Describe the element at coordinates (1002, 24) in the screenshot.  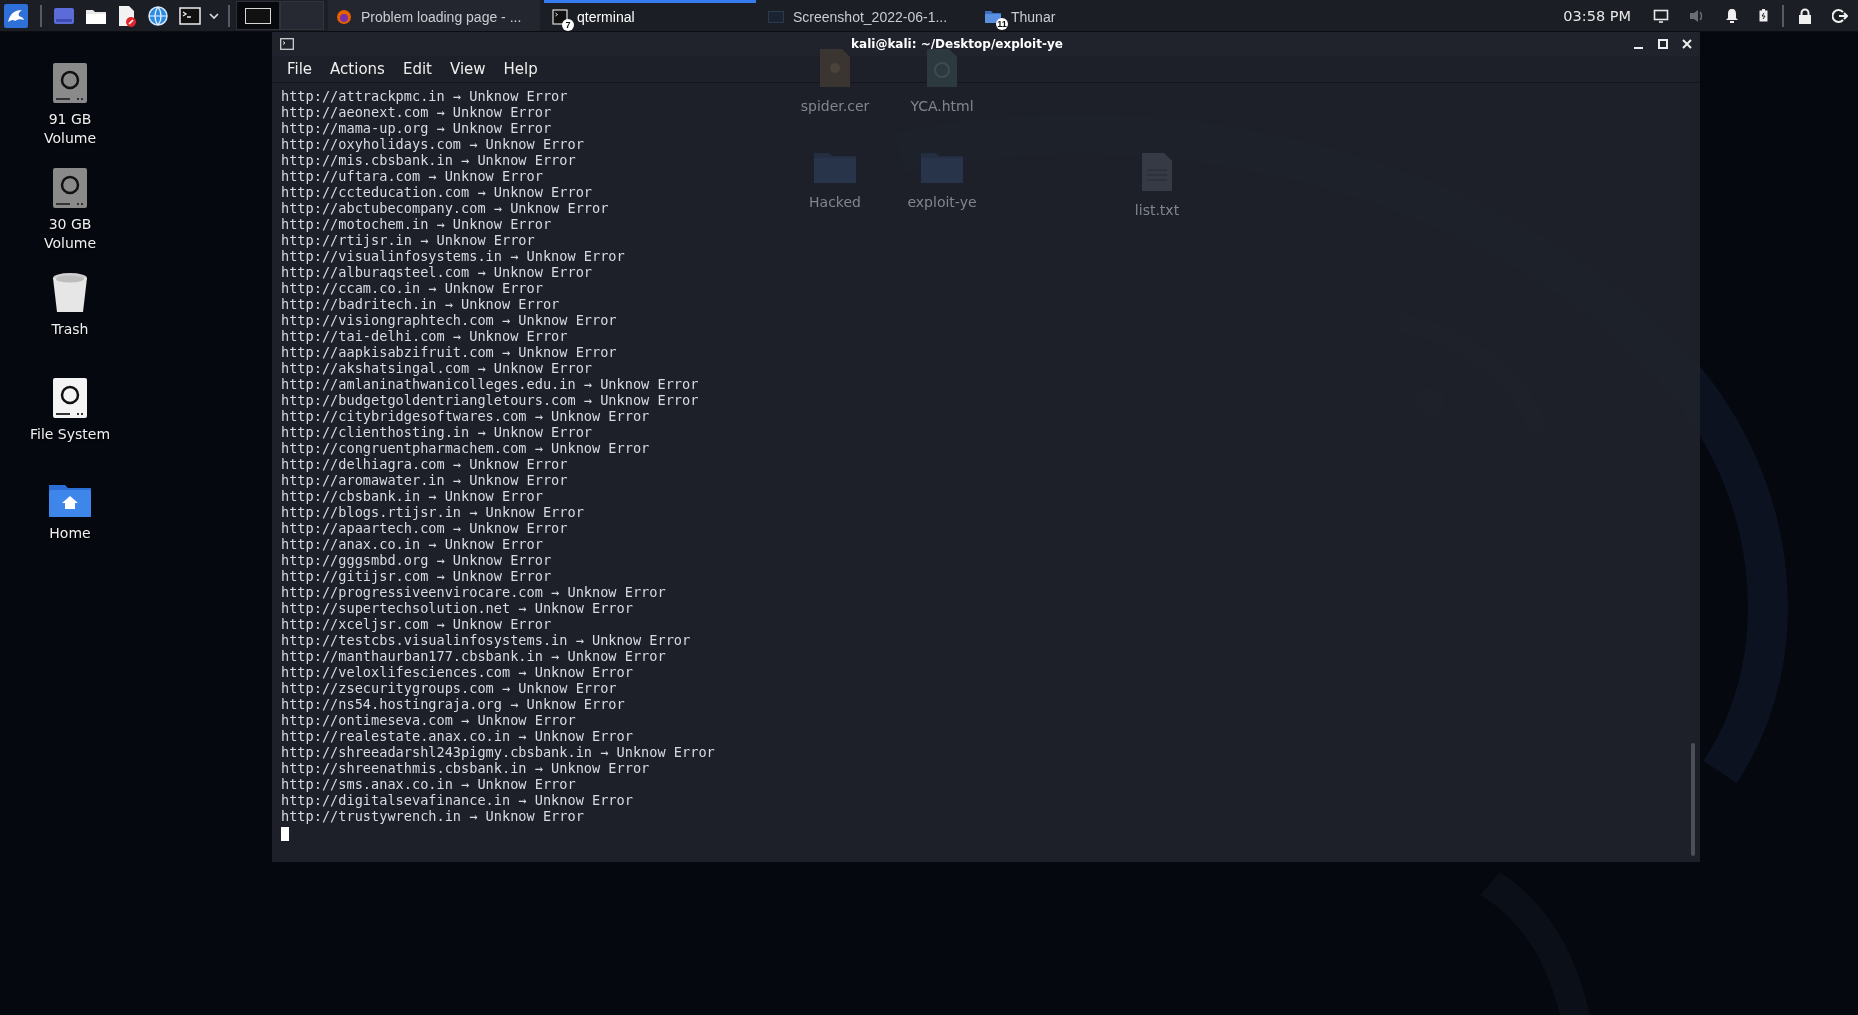
I see `count-badge: 11` at that location.